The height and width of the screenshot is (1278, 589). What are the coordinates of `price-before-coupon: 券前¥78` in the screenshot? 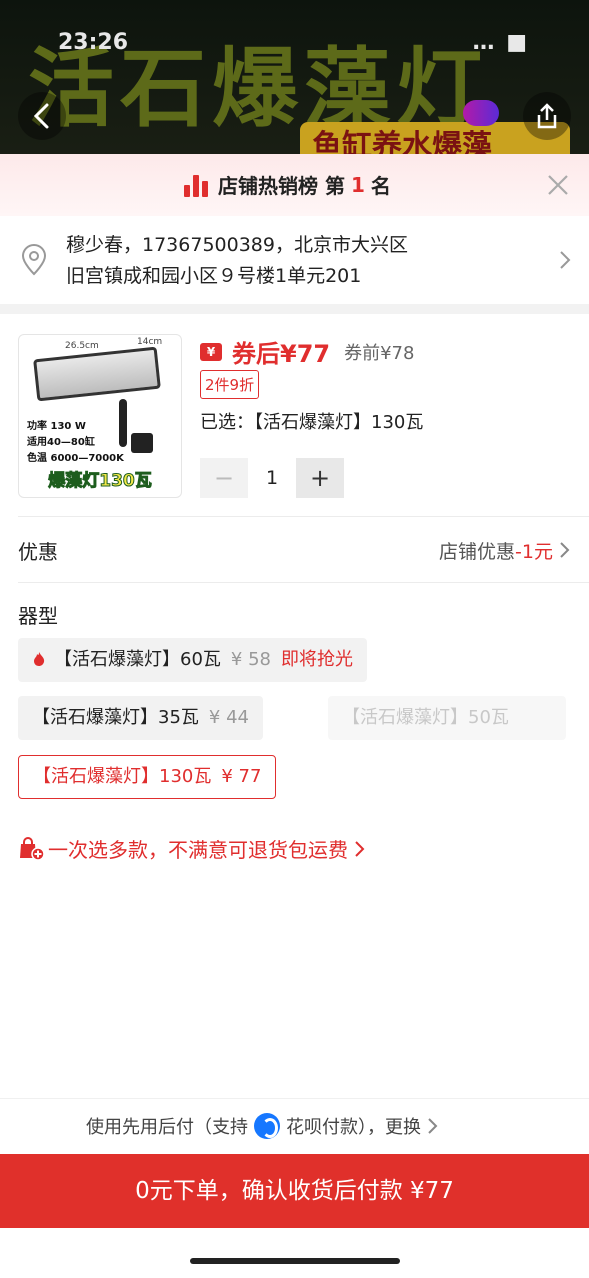 It's located at (379, 353).